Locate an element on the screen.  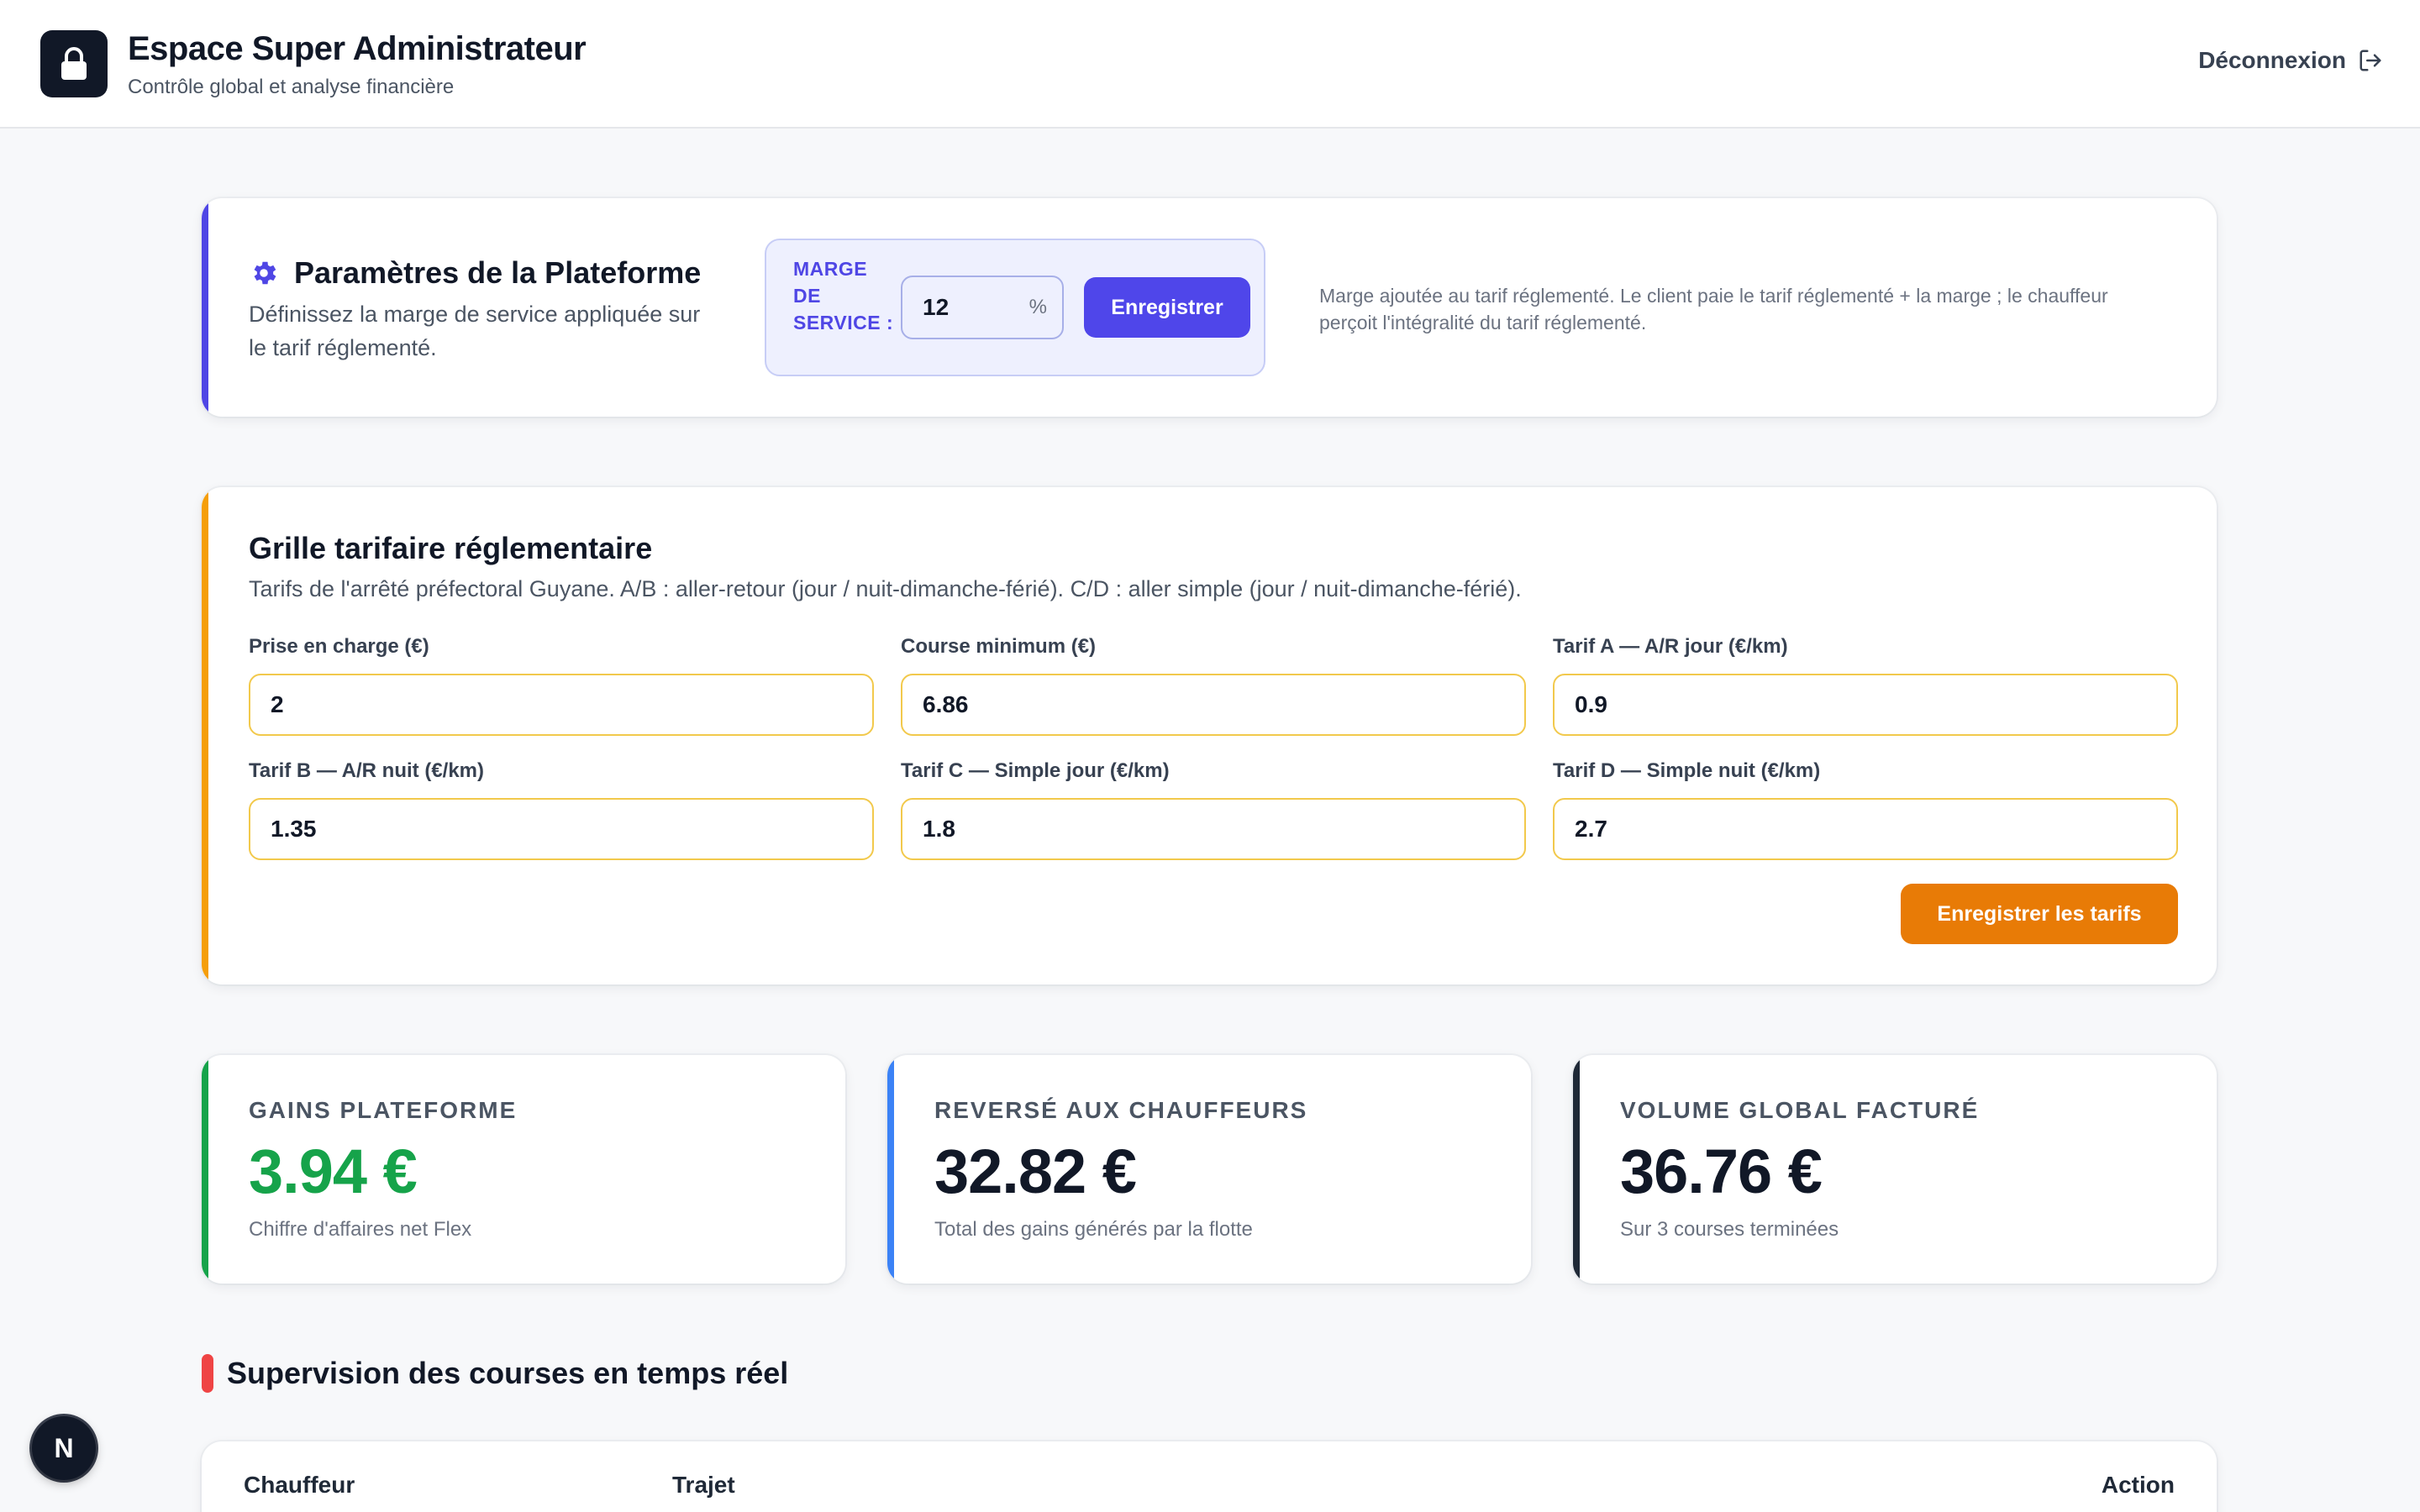
platform-settings-title: Paramètres de la Plateforme is located at coordinates (475, 273).